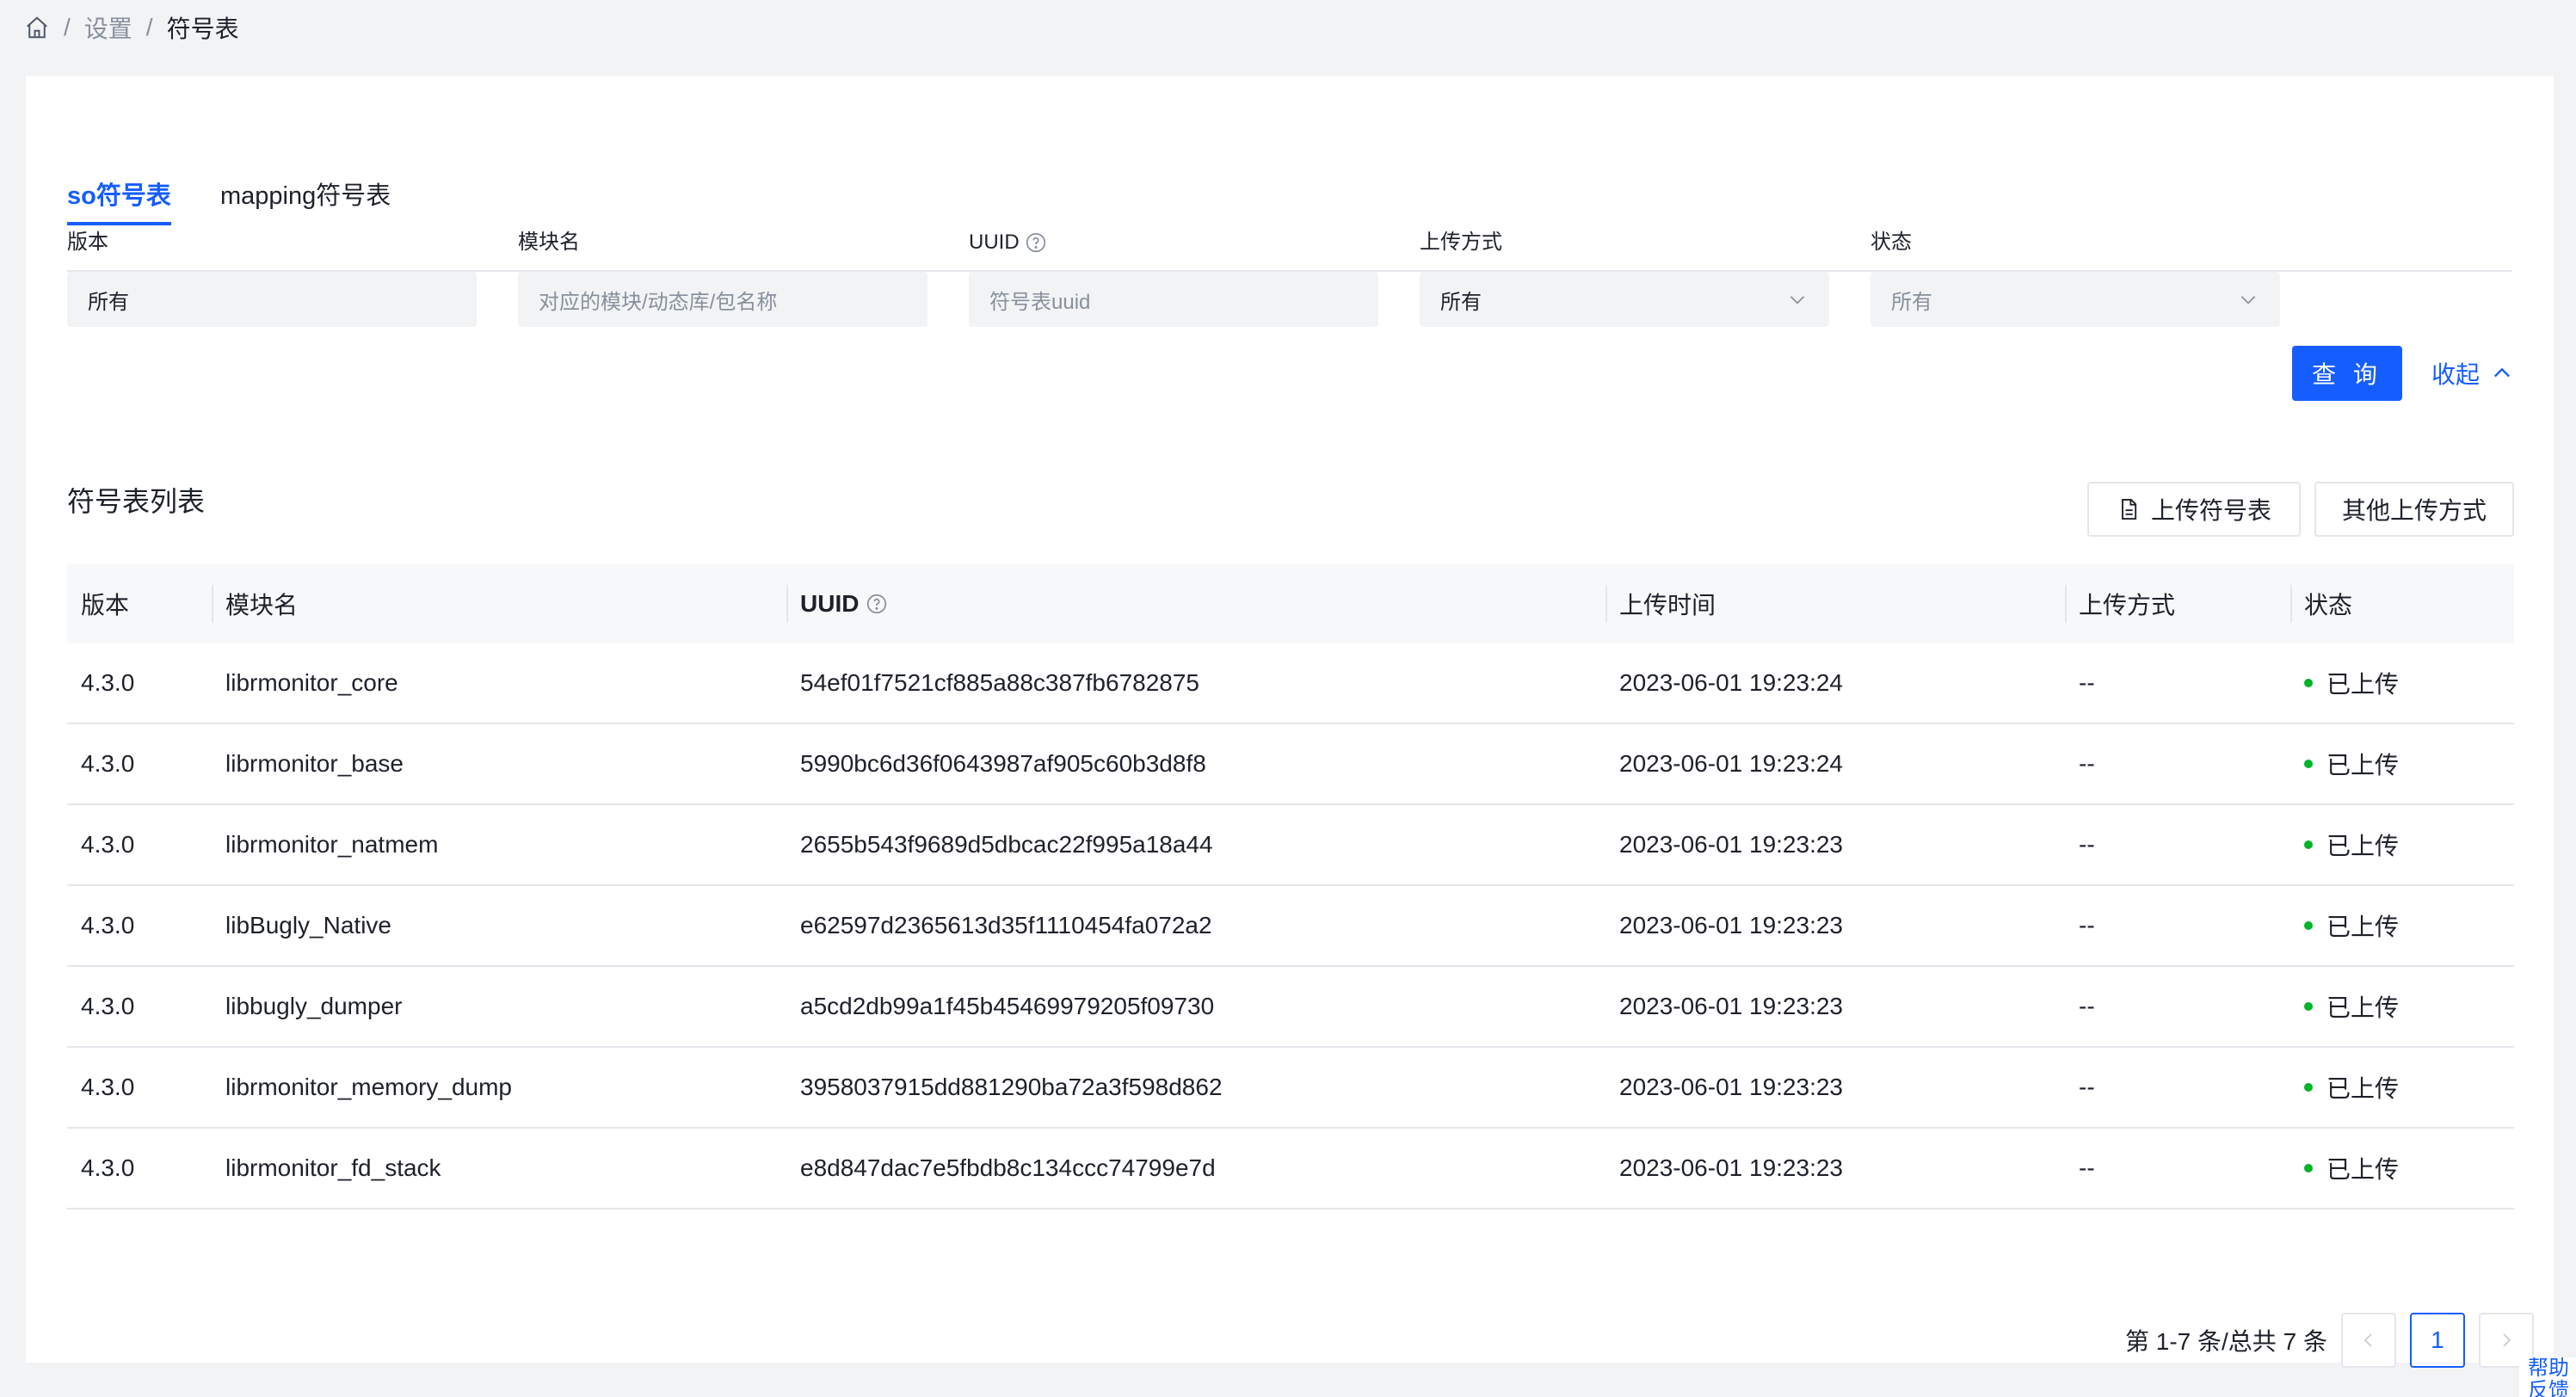 Image resolution: width=2576 pixels, height=1397 pixels. I want to click on chevron-left-icon, so click(2369, 1340).